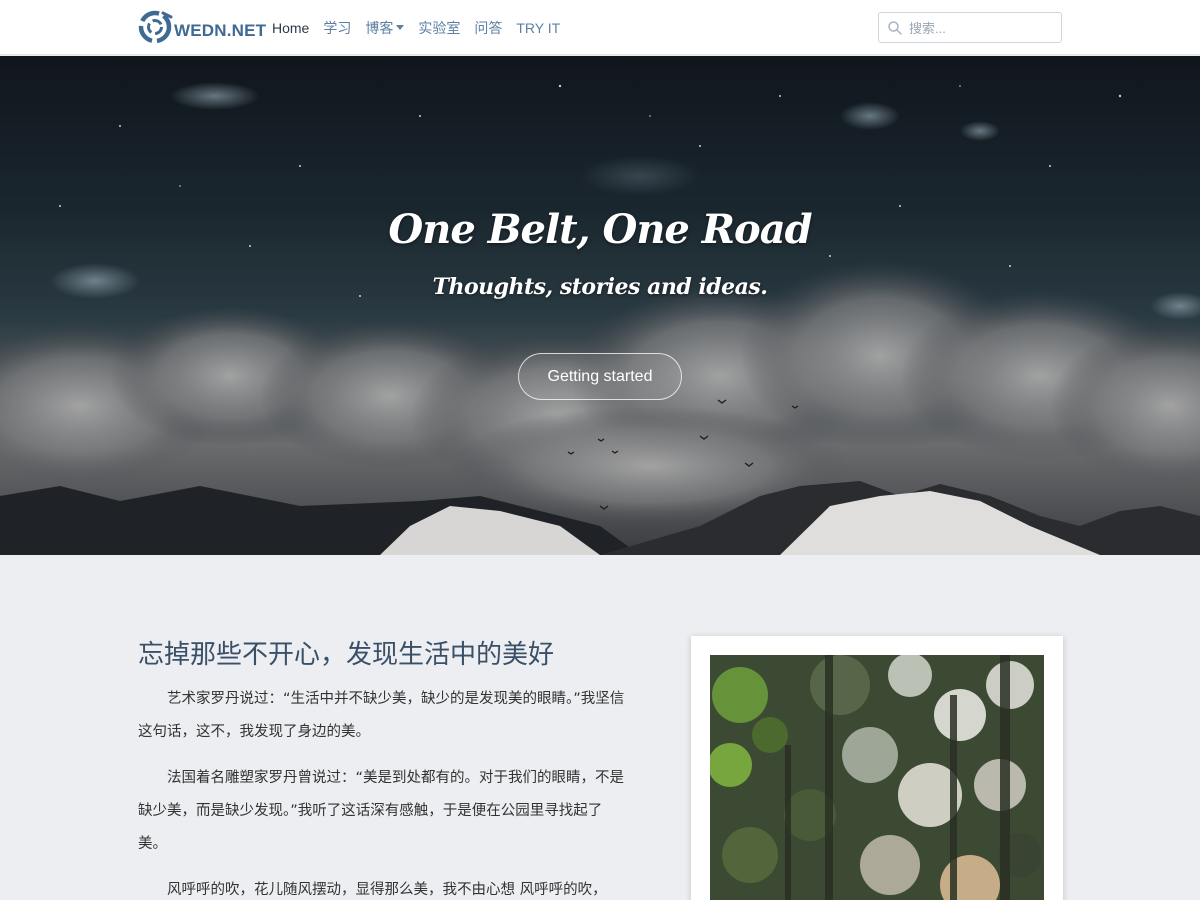 This screenshot has width=1200, height=900. What do you see at coordinates (379, 27) in the screenshot?
I see `nav-item-blog-label: 博客` at bounding box center [379, 27].